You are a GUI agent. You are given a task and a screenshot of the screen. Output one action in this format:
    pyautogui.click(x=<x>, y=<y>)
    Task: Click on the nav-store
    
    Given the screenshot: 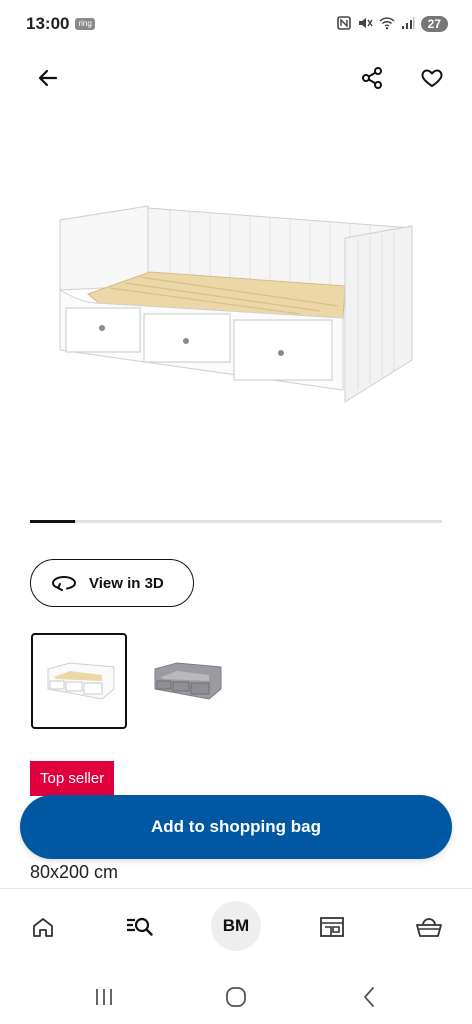 What is the action you would take?
    pyautogui.click(x=332, y=927)
    